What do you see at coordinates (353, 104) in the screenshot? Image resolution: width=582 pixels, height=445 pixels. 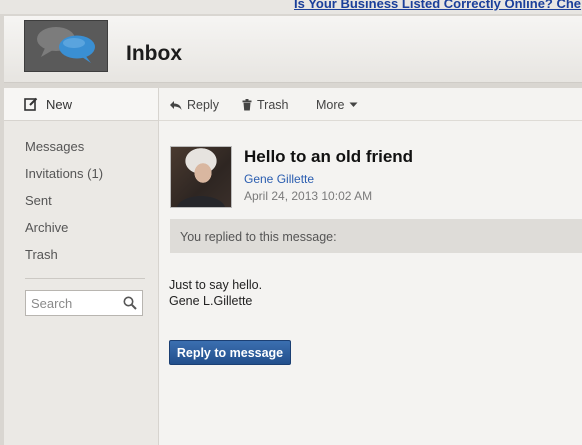 I see `chevron-down-icon` at bounding box center [353, 104].